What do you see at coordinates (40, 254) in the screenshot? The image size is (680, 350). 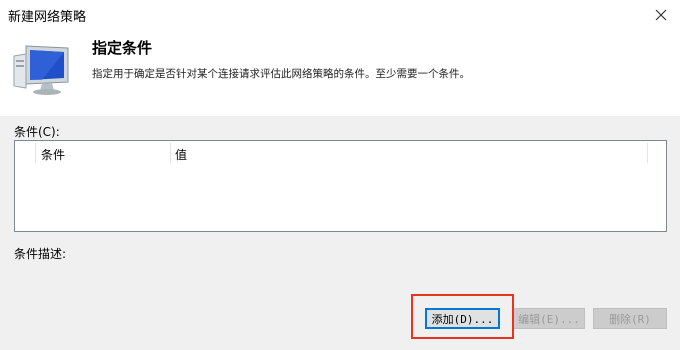 I see `condition-description-label: 条件描述:` at bounding box center [40, 254].